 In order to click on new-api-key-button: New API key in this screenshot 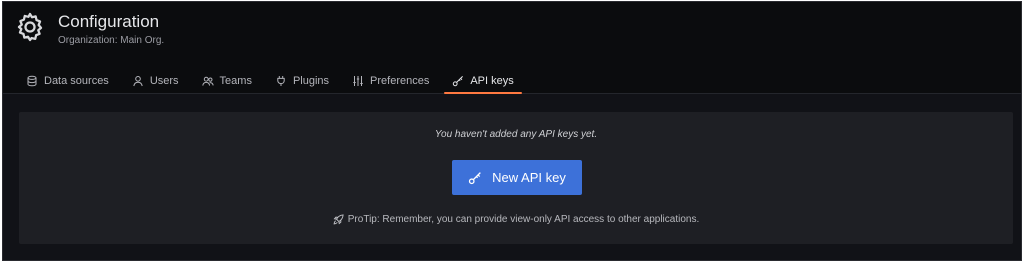, I will do `click(517, 177)`.